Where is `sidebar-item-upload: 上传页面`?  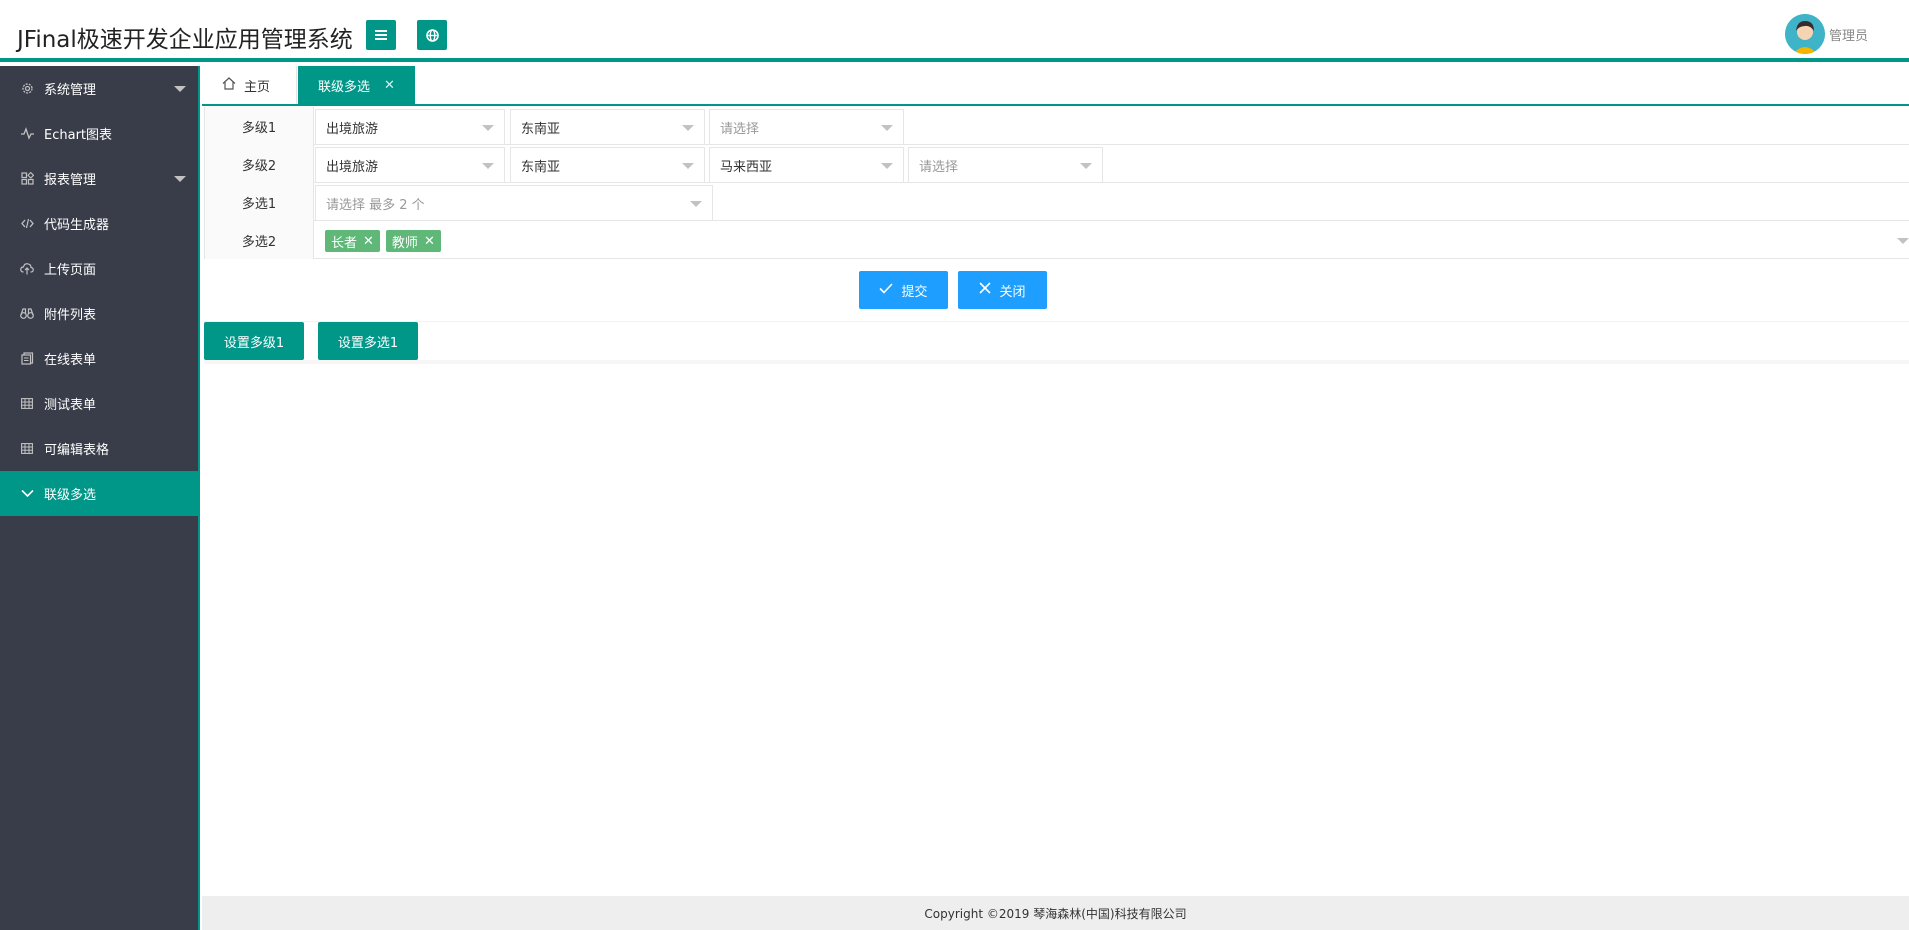
sidebar-item-upload: 上传页面 is located at coordinates (99, 268).